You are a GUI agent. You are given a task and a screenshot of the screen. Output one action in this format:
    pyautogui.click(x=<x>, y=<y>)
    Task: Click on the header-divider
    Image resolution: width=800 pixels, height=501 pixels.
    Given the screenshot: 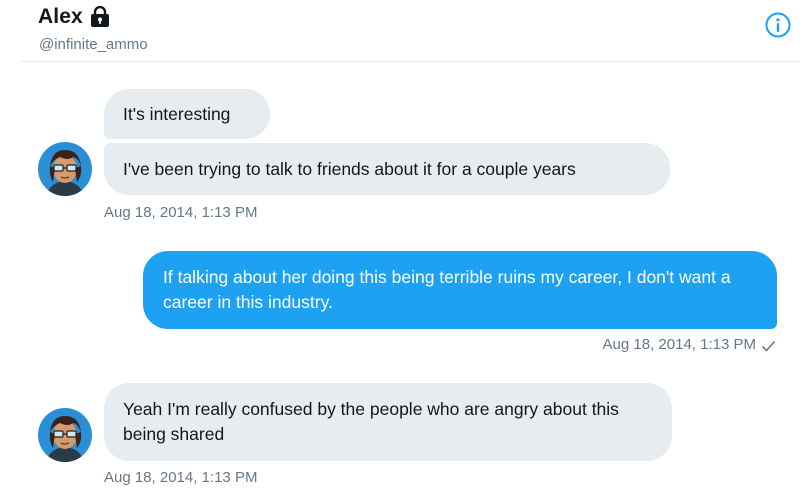 What is the action you would take?
    pyautogui.click(x=10, y=61)
    